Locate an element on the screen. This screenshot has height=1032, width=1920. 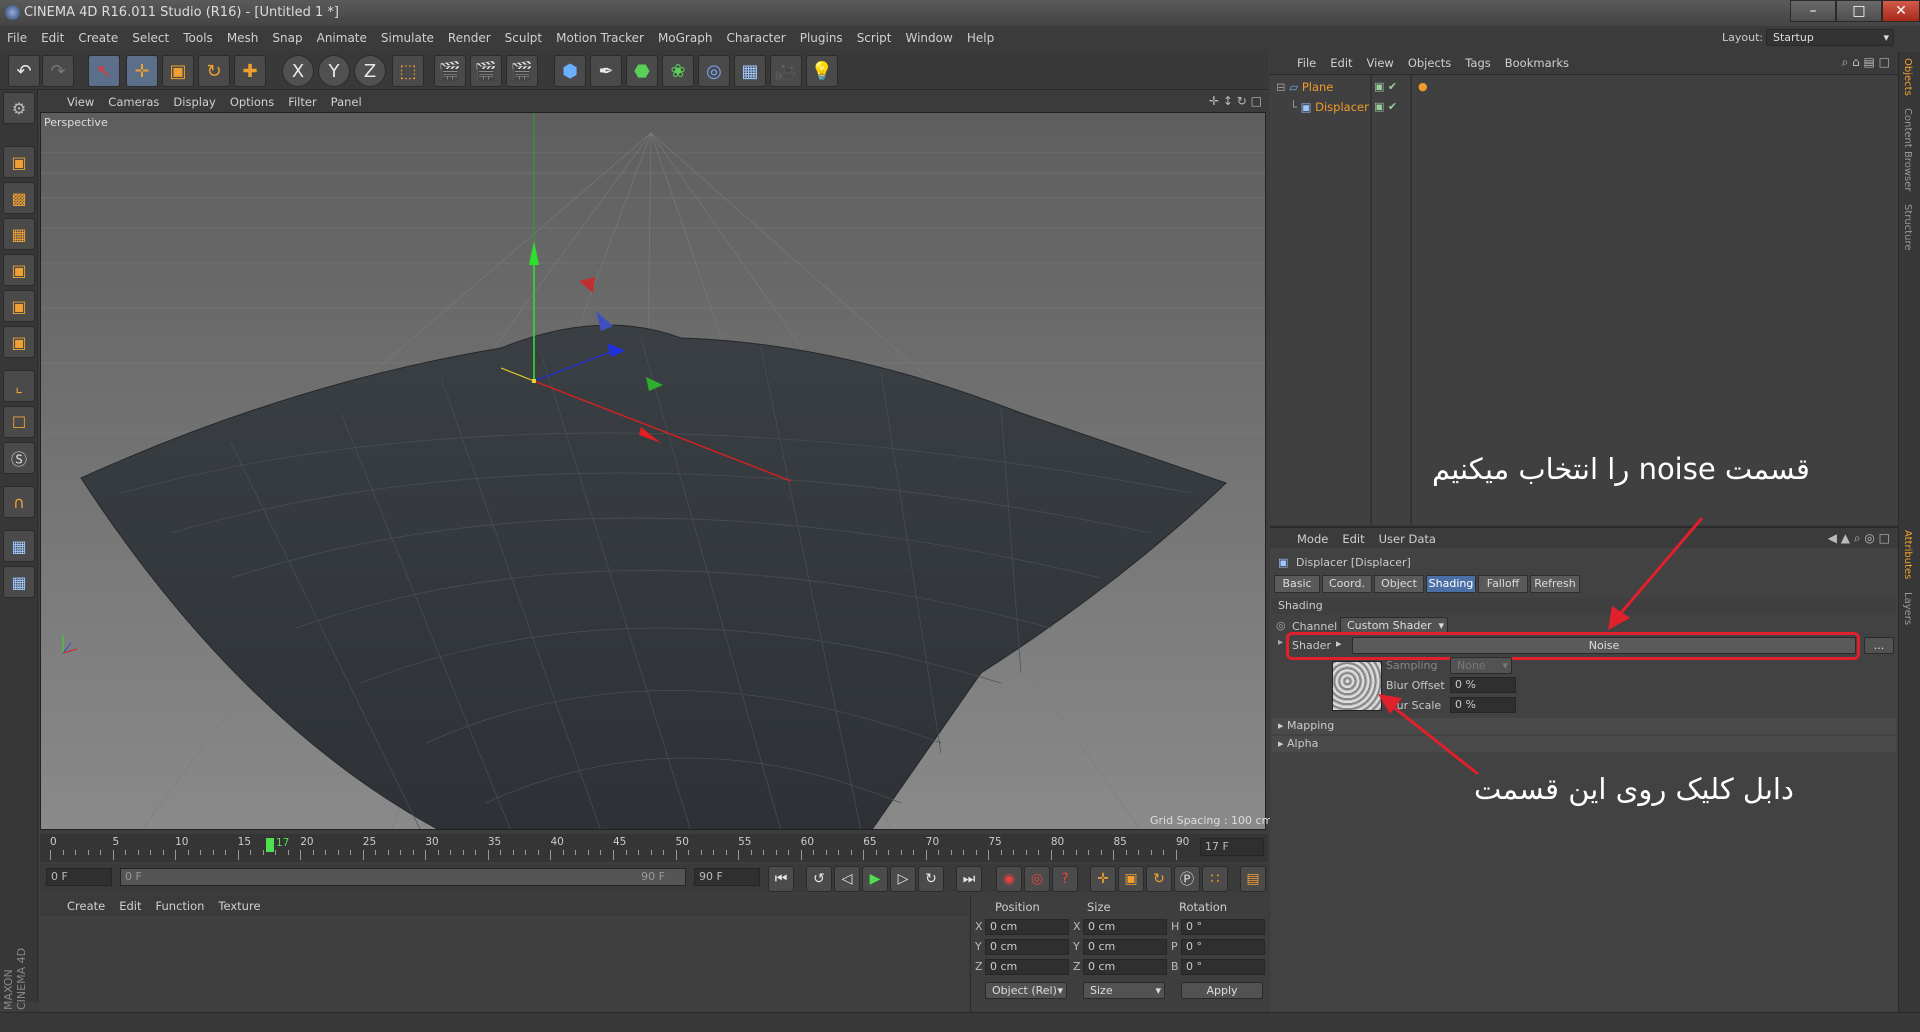
arrow-to-noise-preview is located at coordinates (1435, 740).